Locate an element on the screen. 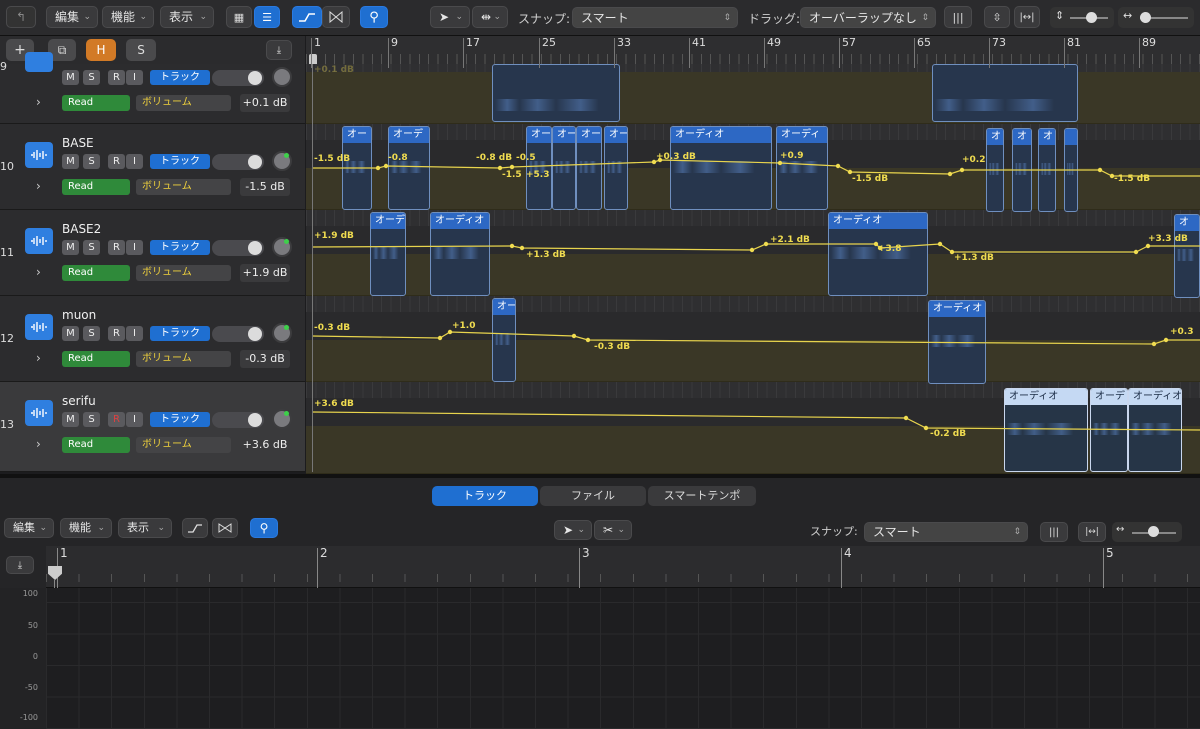  automation-value: +1.9 dB is located at coordinates (265, 273).